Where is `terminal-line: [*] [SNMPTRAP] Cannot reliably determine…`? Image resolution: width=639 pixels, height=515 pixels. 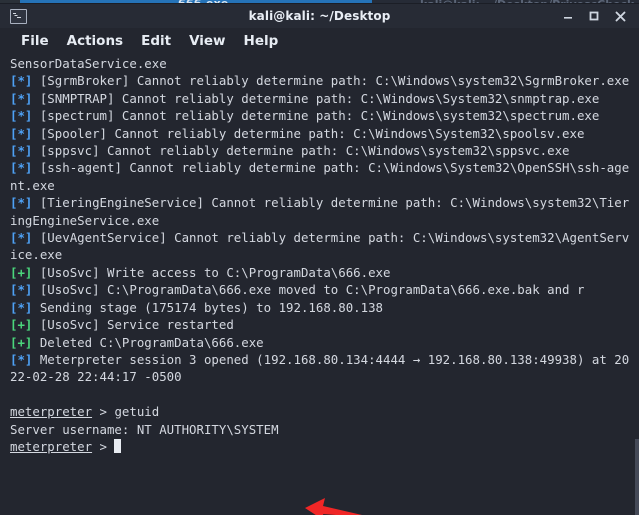
terminal-line: [*] [SNMPTRAP] Cannot reliably determine… is located at coordinates (305, 98).